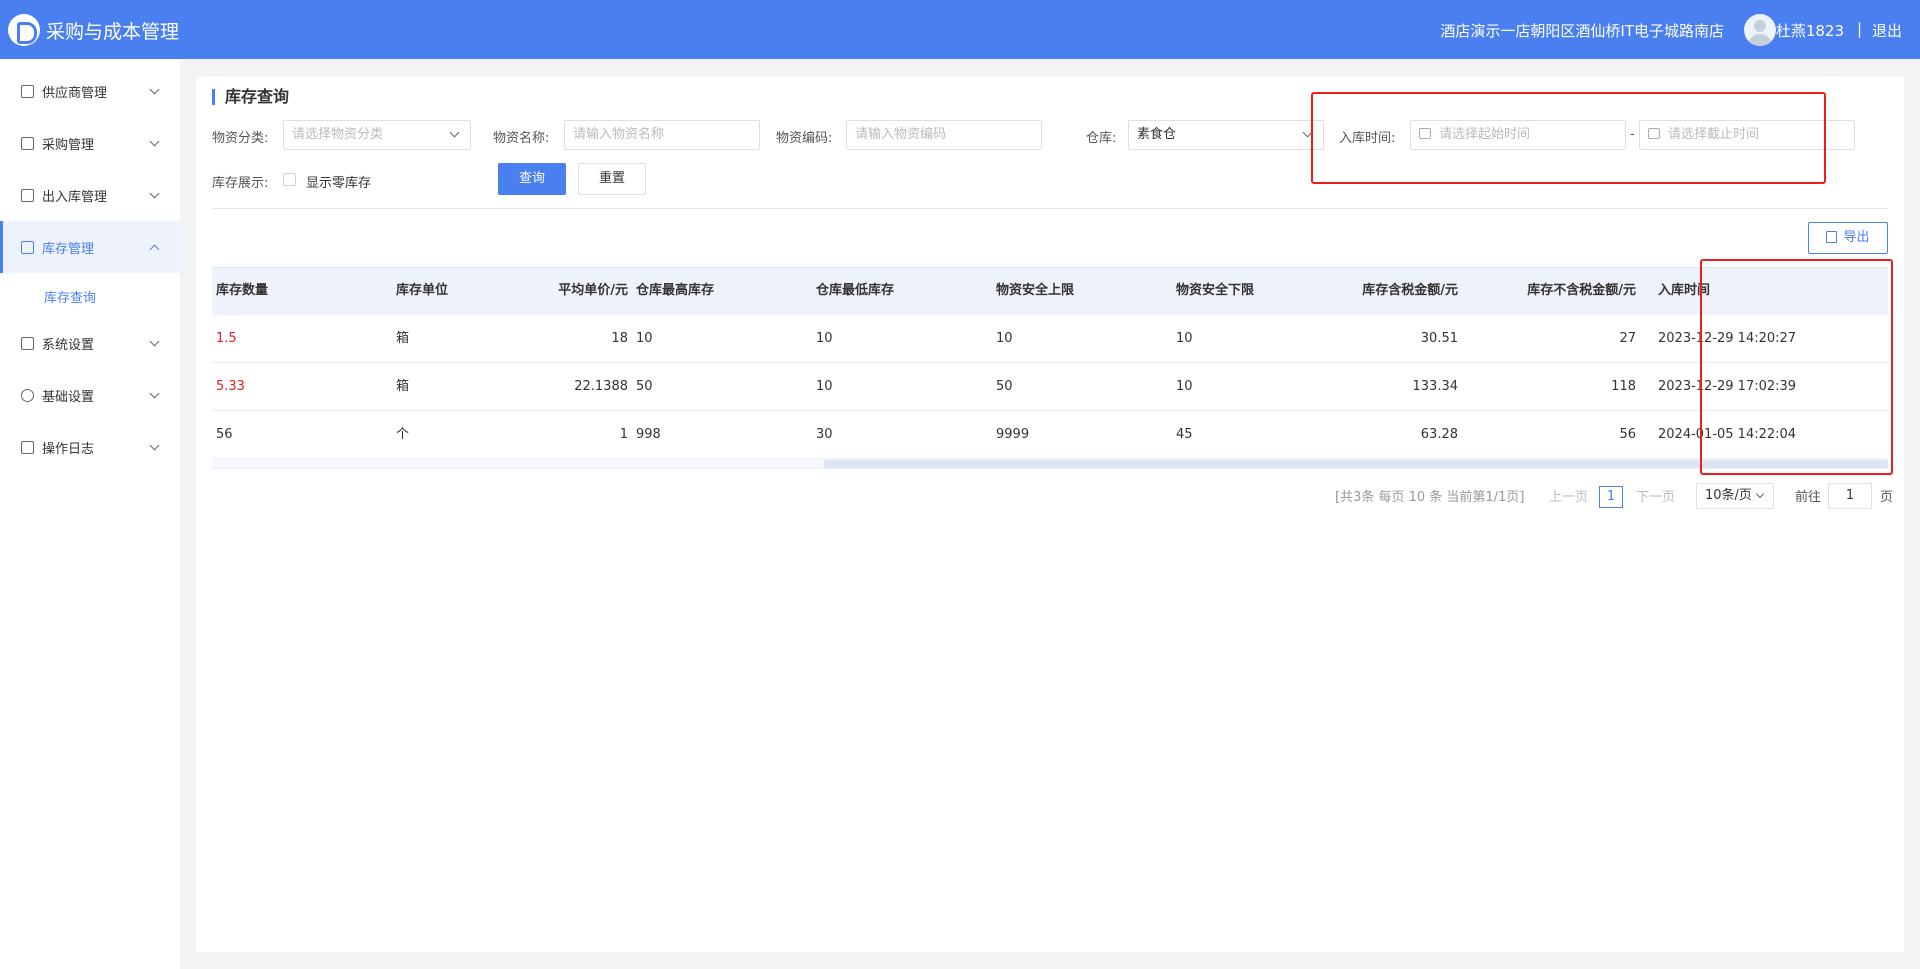 Image resolution: width=1920 pixels, height=969 pixels. I want to click on horizontal-scrollbar, so click(1050, 464).